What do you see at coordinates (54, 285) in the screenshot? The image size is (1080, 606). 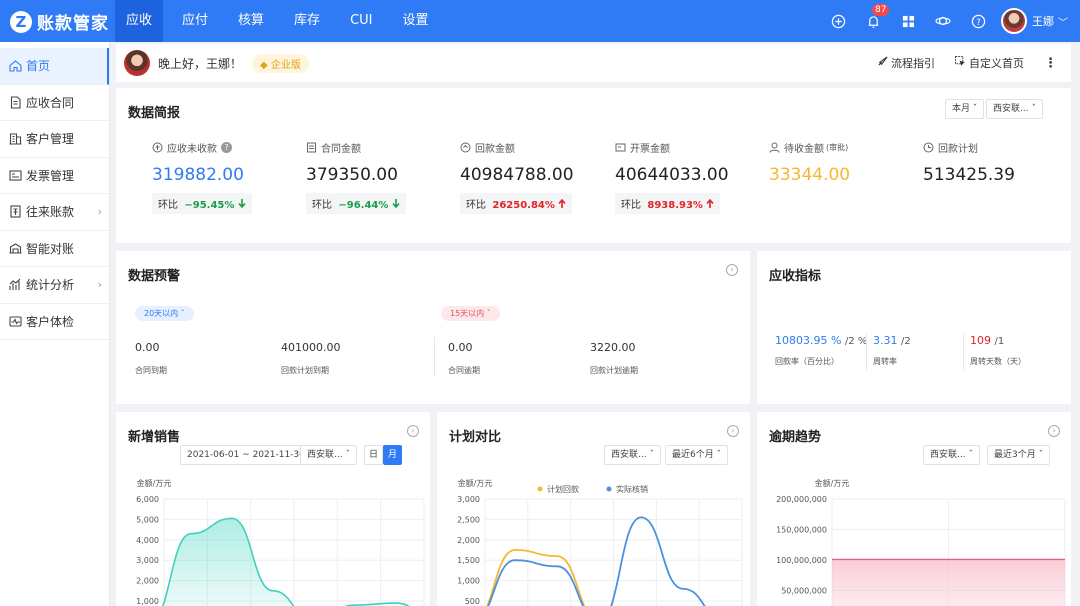 I see `sidebar-item: 统计分析 ›` at bounding box center [54, 285].